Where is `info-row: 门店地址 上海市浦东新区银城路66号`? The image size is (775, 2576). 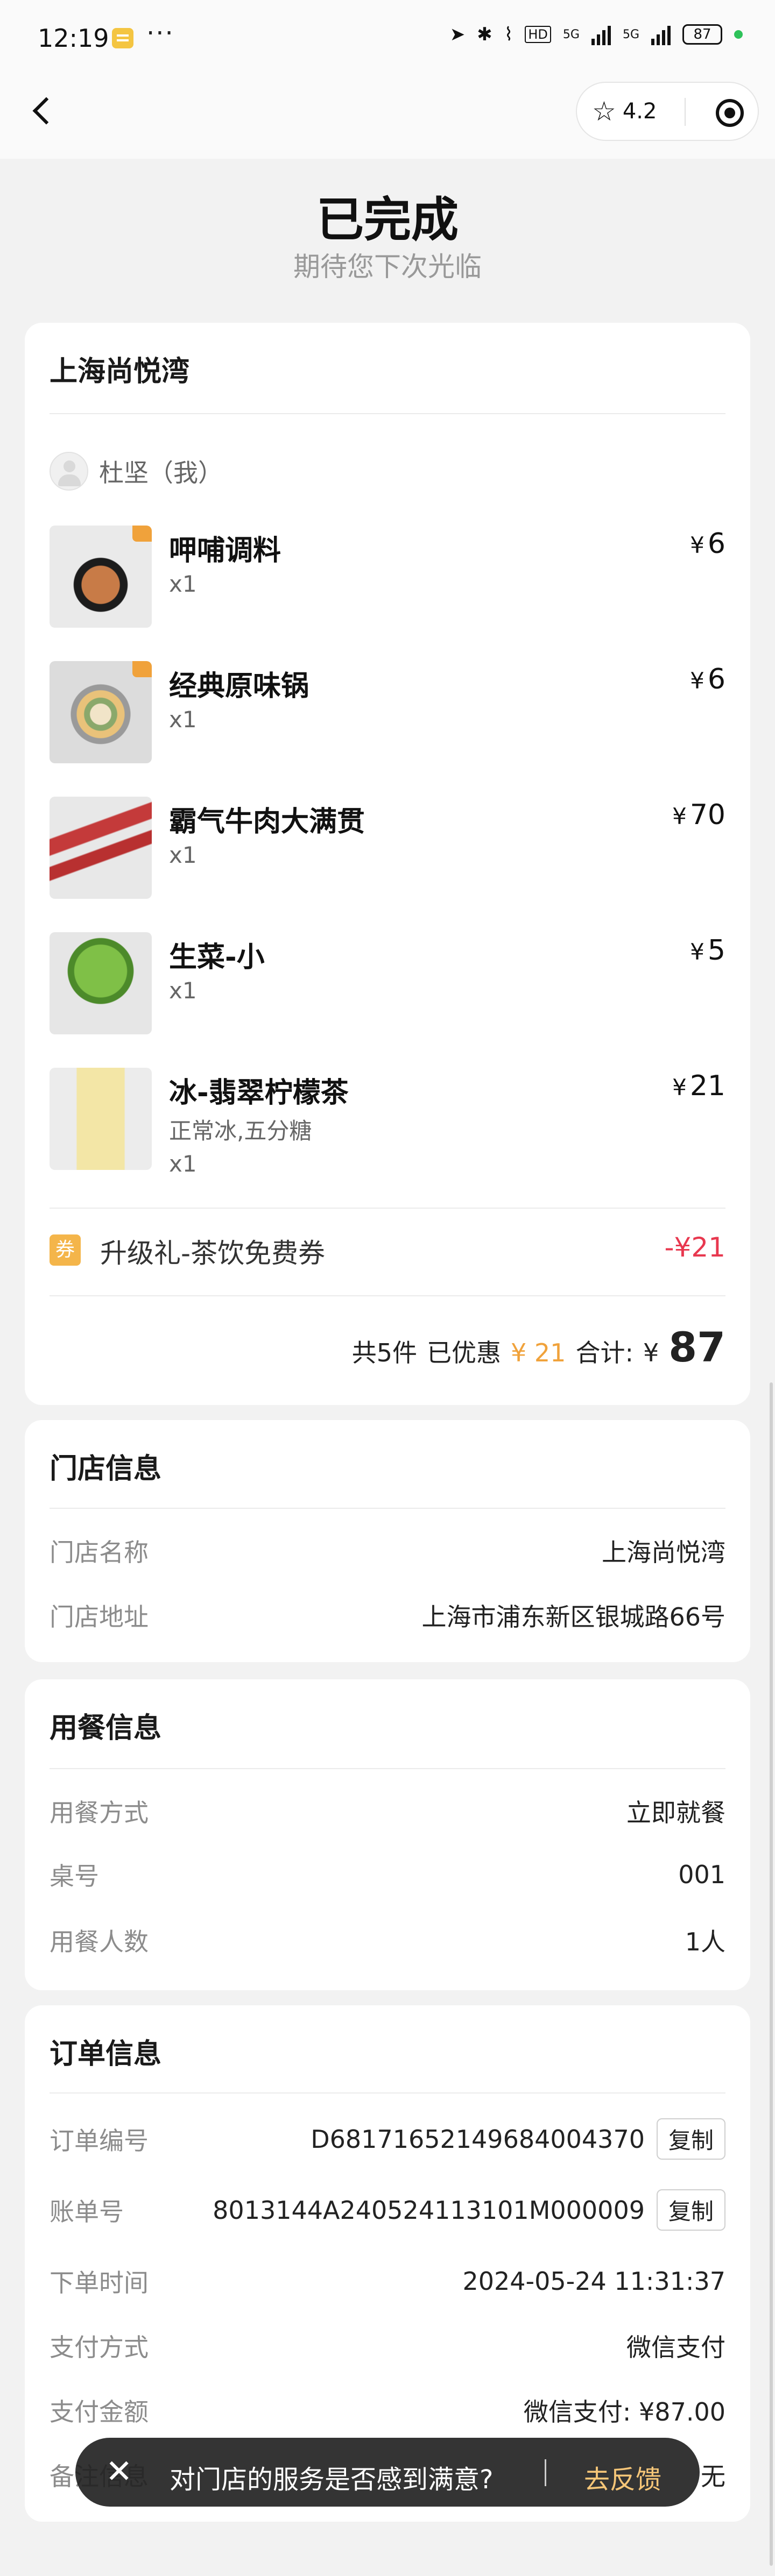 info-row: 门店地址 上海市浦东新区银城路66号 is located at coordinates (387, 1615).